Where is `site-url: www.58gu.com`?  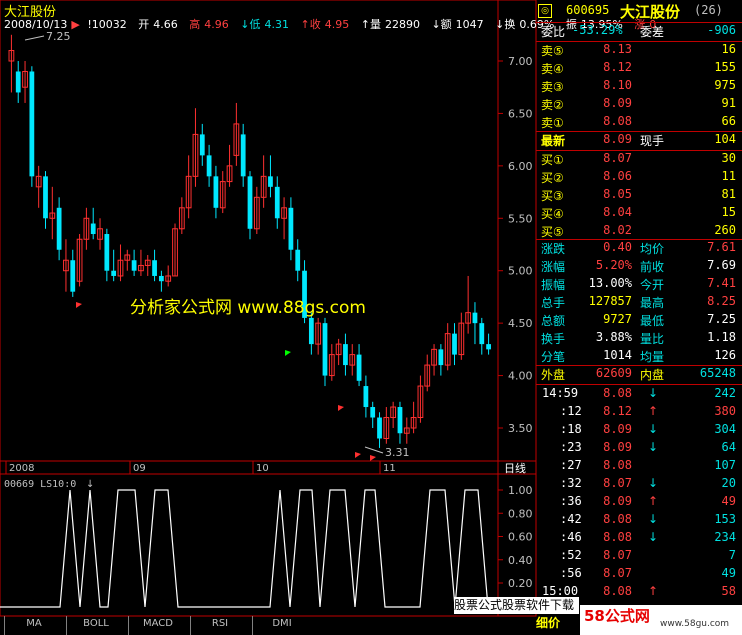 site-url: www.58gu.com is located at coordinates (695, 624).